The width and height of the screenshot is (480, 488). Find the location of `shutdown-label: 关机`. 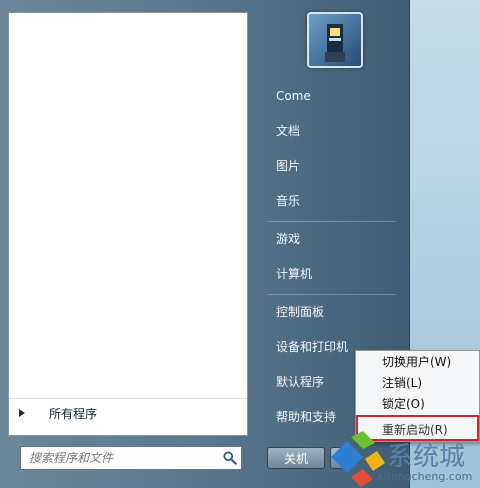

shutdown-label: 关机 is located at coordinates (295, 458).